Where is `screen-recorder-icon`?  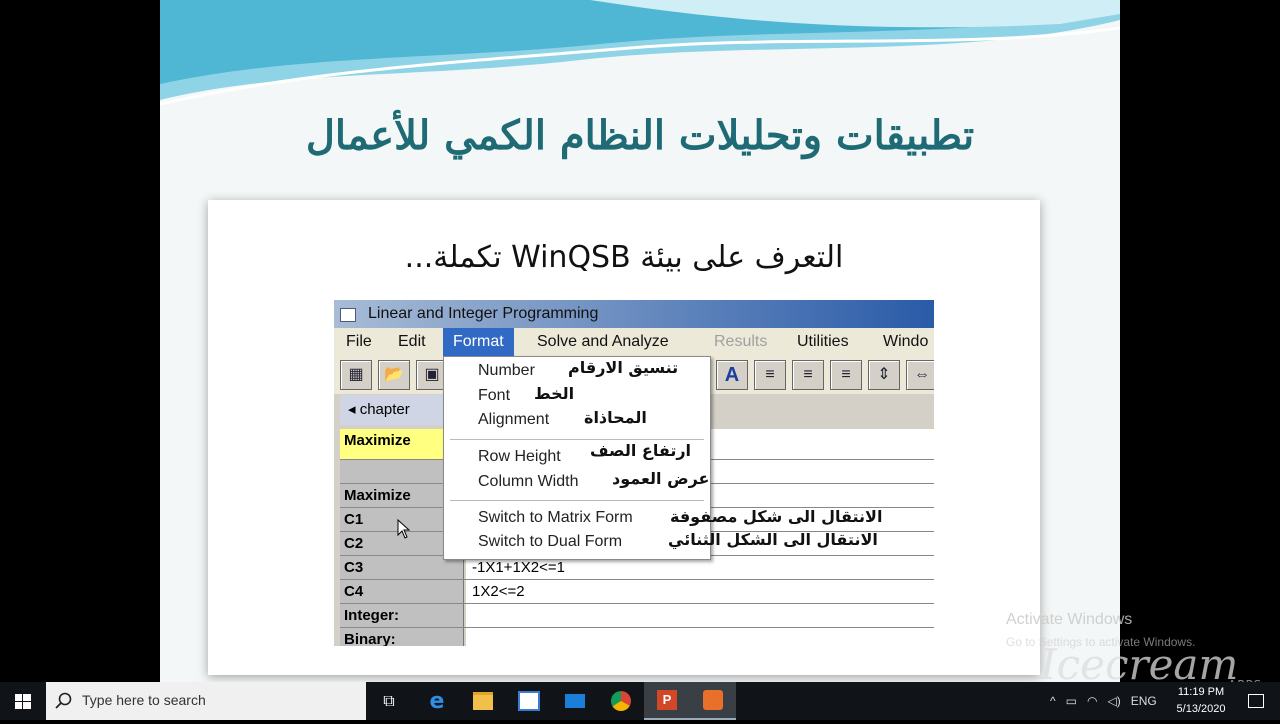
screen-recorder-icon is located at coordinates (713, 701).